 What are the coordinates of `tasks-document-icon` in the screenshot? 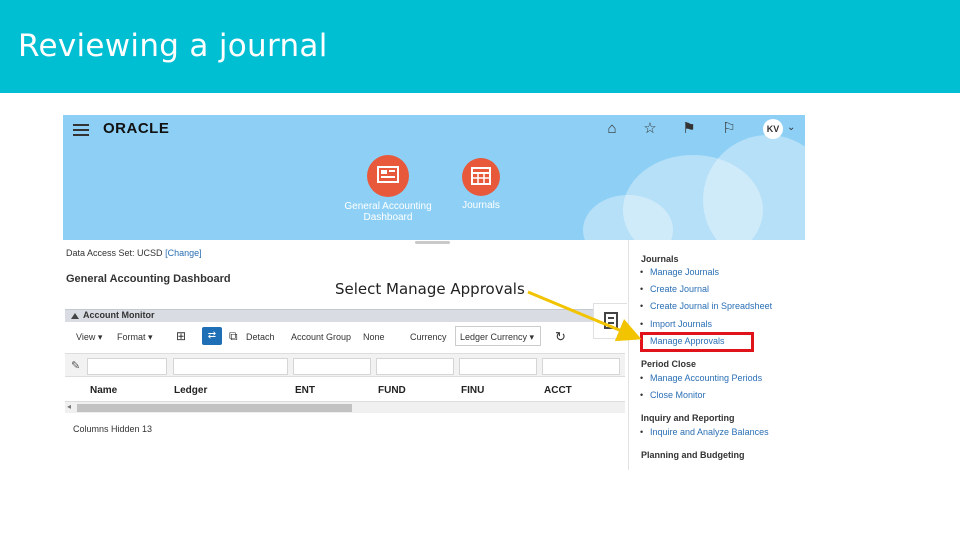 It's located at (611, 320).